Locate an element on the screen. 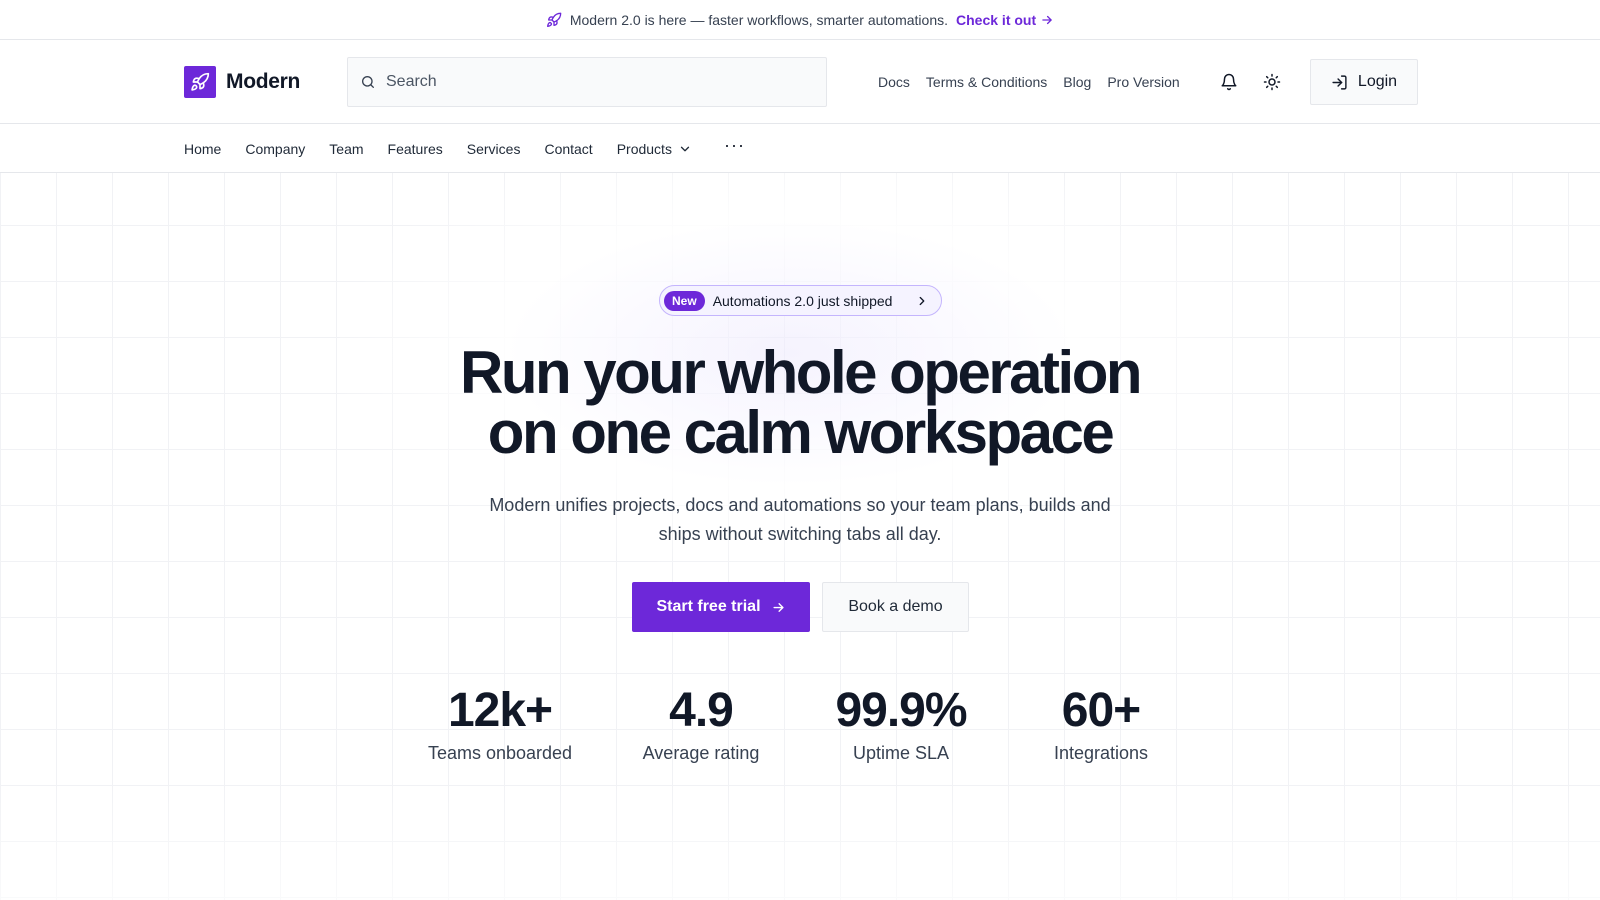 Image resolution: width=1600 pixels, height=900 pixels. header-link-blog: Blog is located at coordinates (1077, 82).